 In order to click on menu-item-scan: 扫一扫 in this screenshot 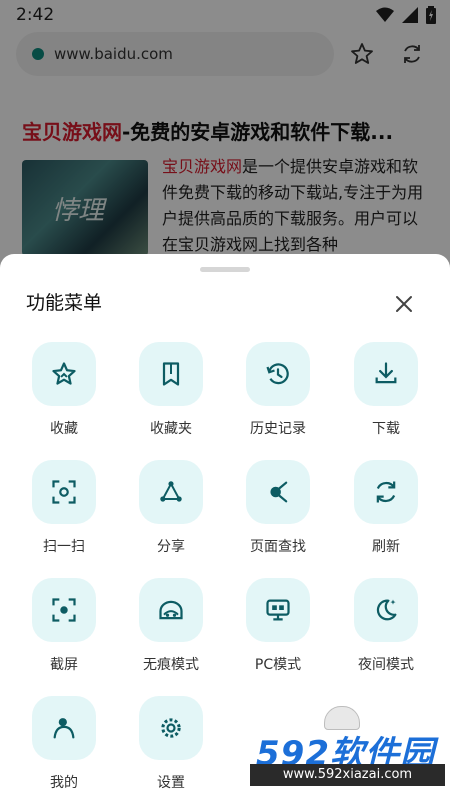, I will do `click(64, 508)`.